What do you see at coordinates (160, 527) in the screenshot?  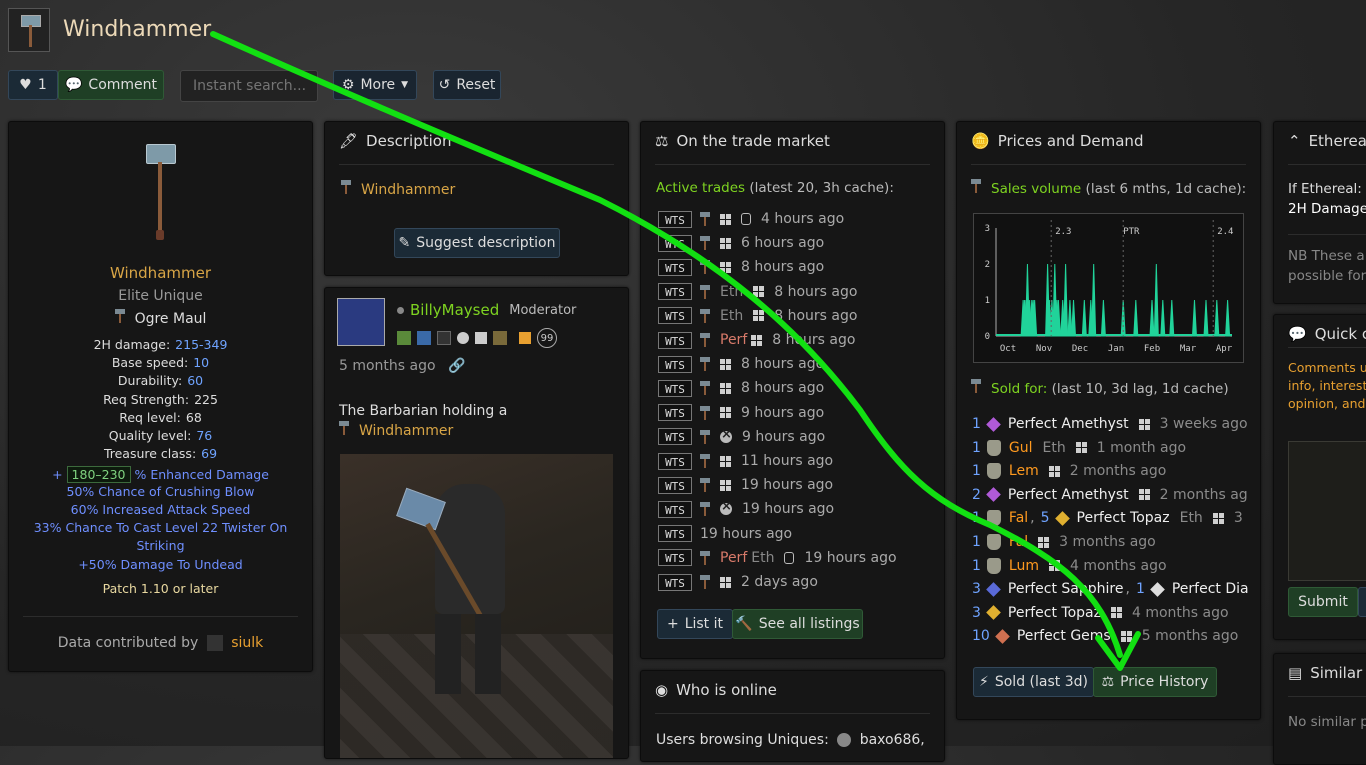 I see `mod-line: 33% Chance To Cast Level 22 Twister On` at bounding box center [160, 527].